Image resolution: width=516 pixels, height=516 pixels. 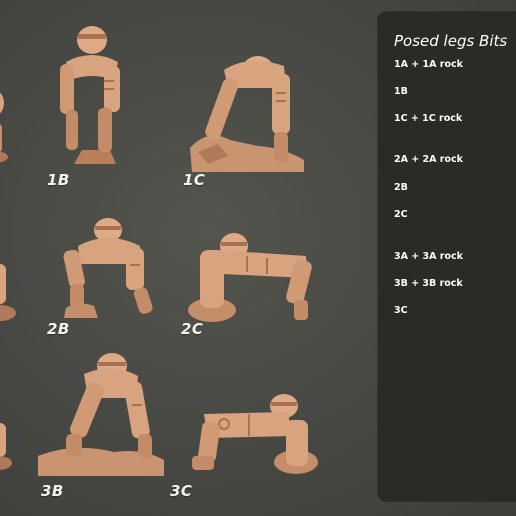 I want to click on parts-list-item: 1C + 1C rock, so click(x=428, y=118).